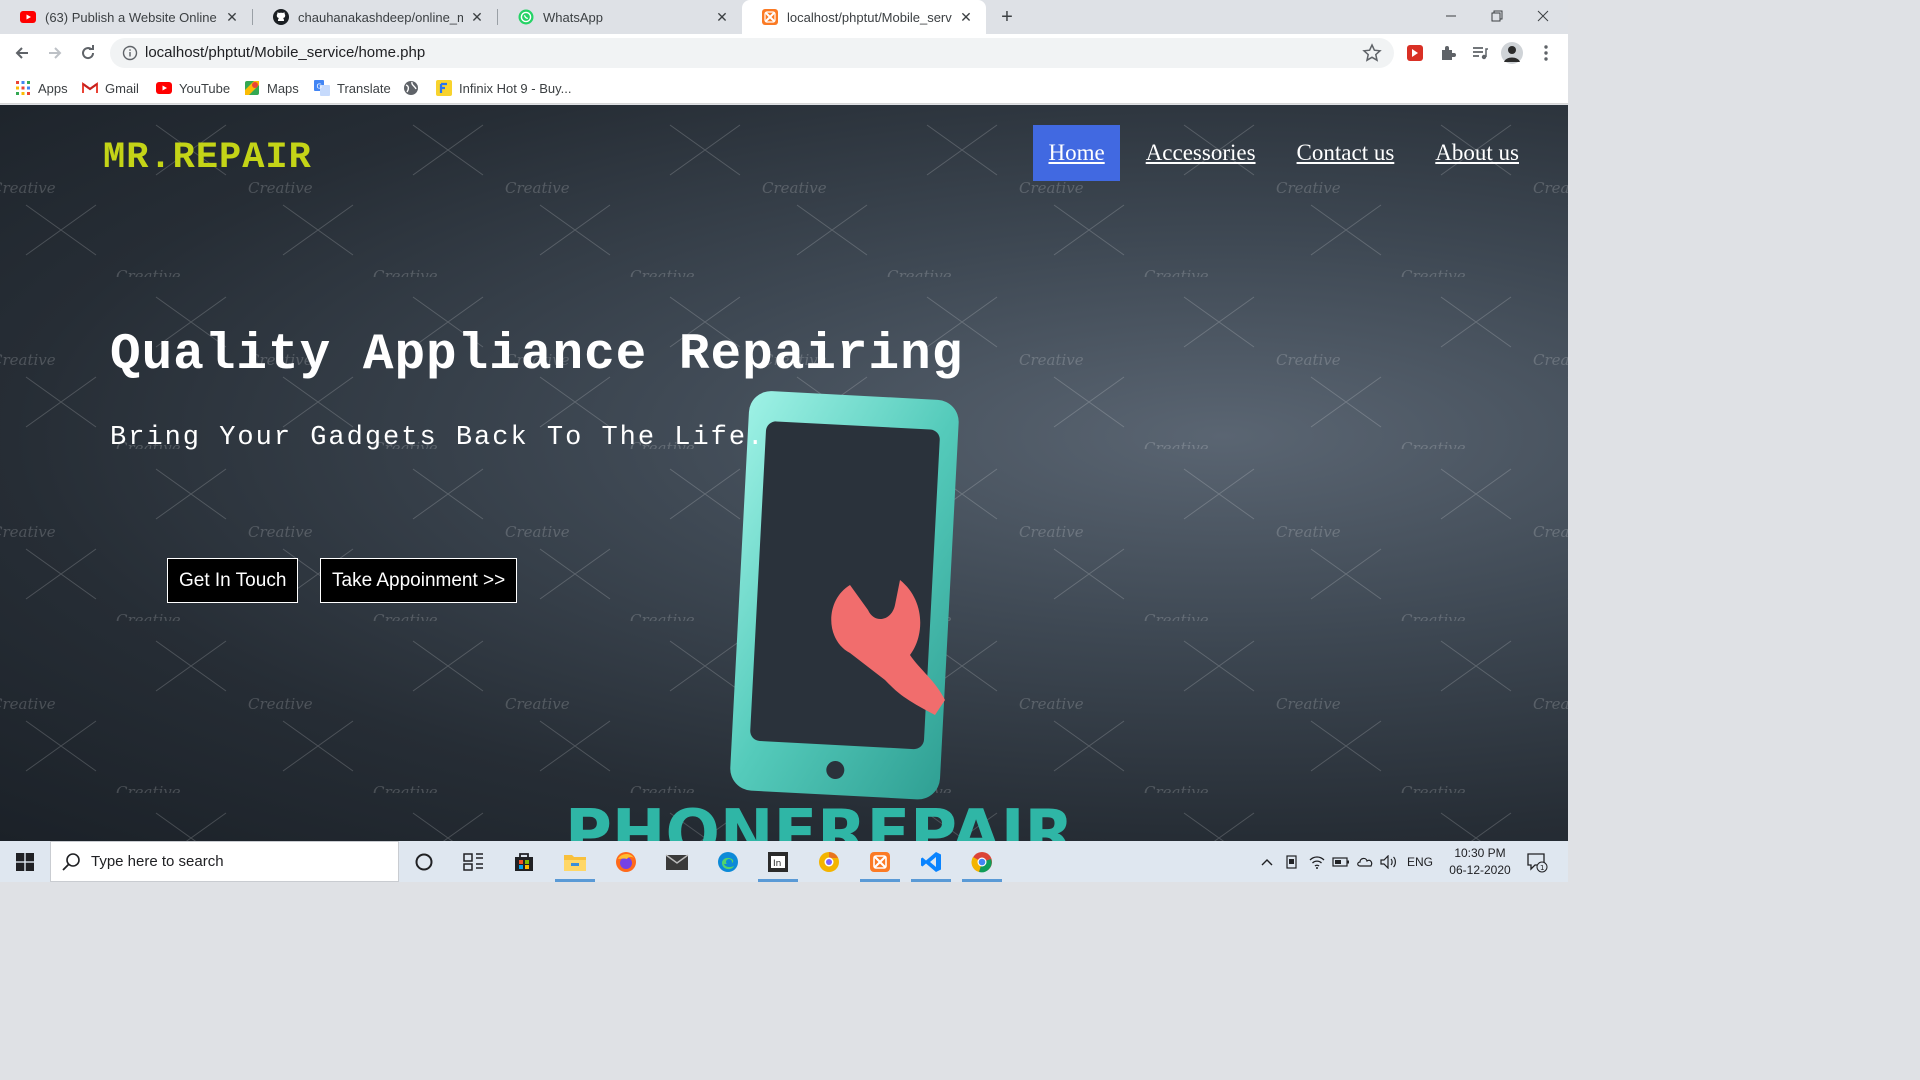 The width and height of the screenshot is (1920, 1080). I want to click on wifi-icon, so click(1317, 861).